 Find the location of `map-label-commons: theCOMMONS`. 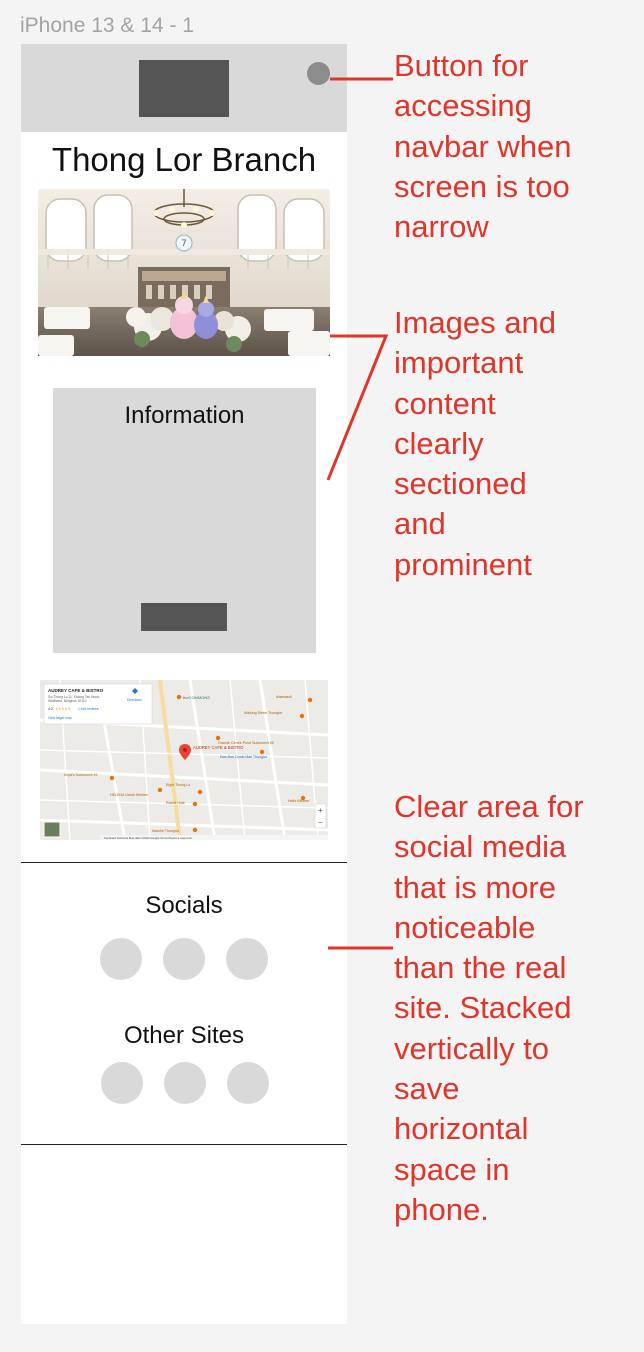

map-label-commons: theCOMMONS is located at coordinates (196, 697).